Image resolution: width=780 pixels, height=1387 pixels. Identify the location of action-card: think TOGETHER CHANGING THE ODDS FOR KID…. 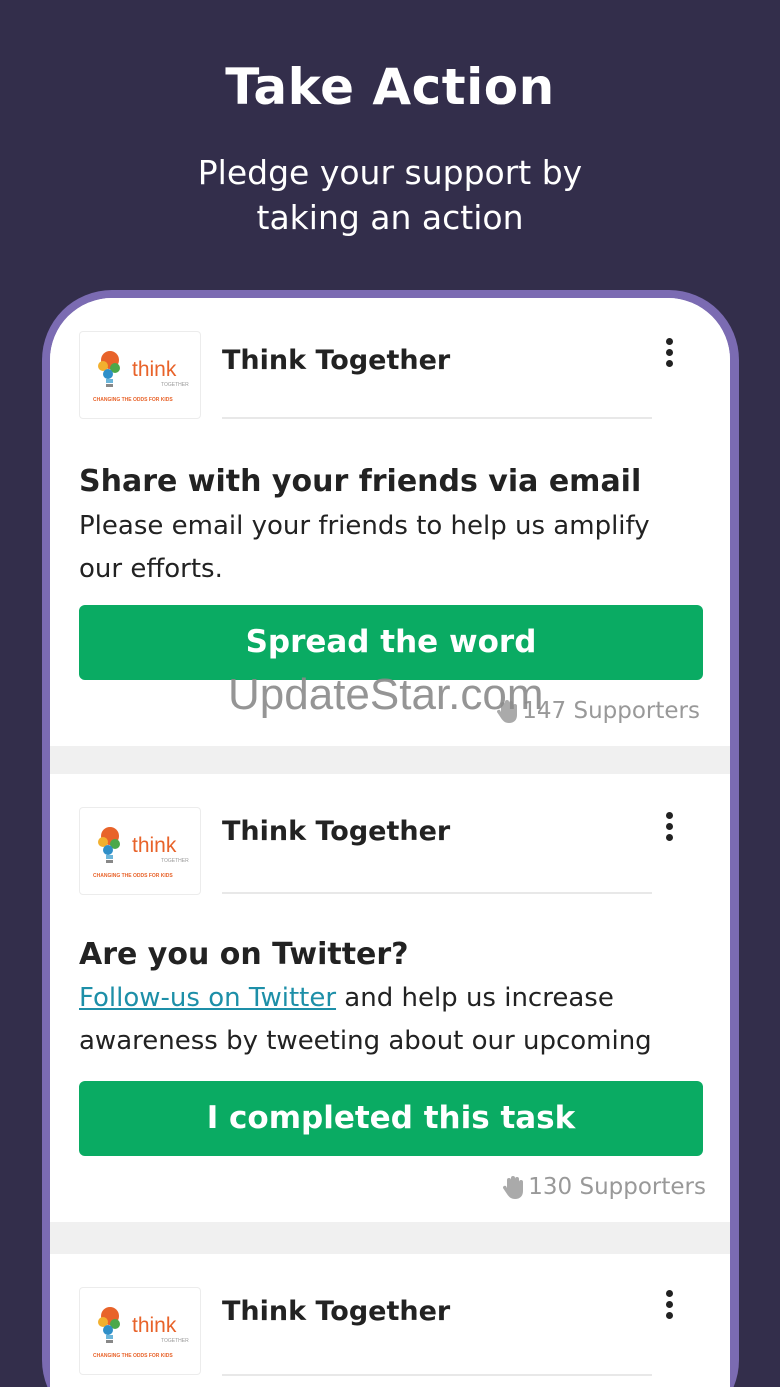
(390, 1320).